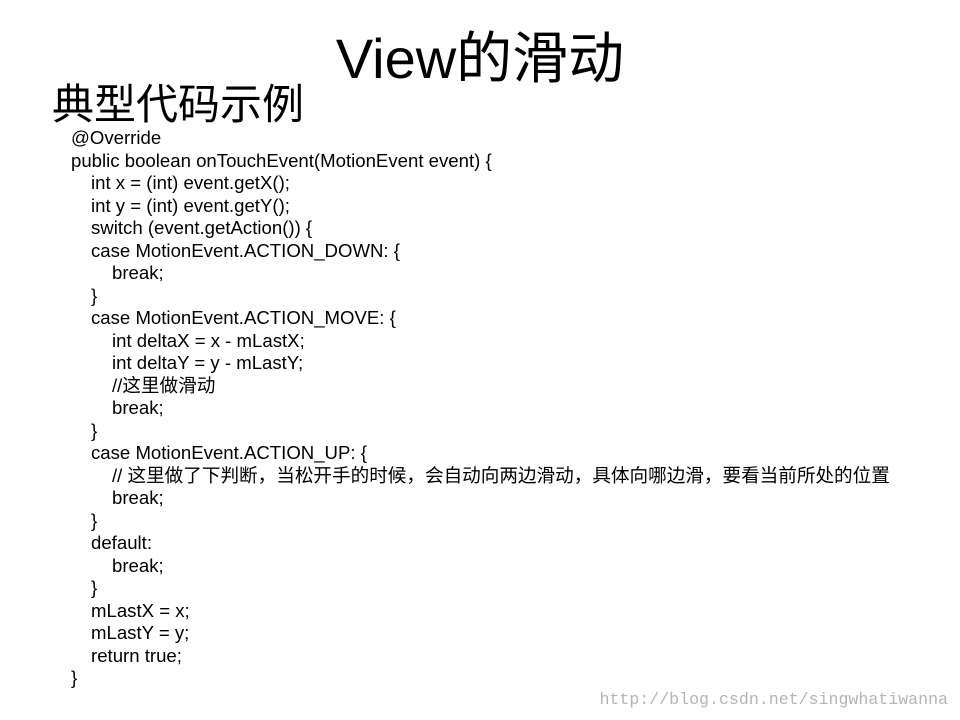  What do you see at coordinates (116, 137) in the screenshot?
I see `code-line: @Override` at bounding box center [116, 137].